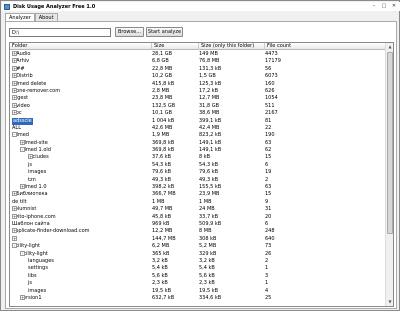  Describe the element at coordinates (210, 297) in the screenshot. I see `own-size-cell: 334,6 kB` at that location.